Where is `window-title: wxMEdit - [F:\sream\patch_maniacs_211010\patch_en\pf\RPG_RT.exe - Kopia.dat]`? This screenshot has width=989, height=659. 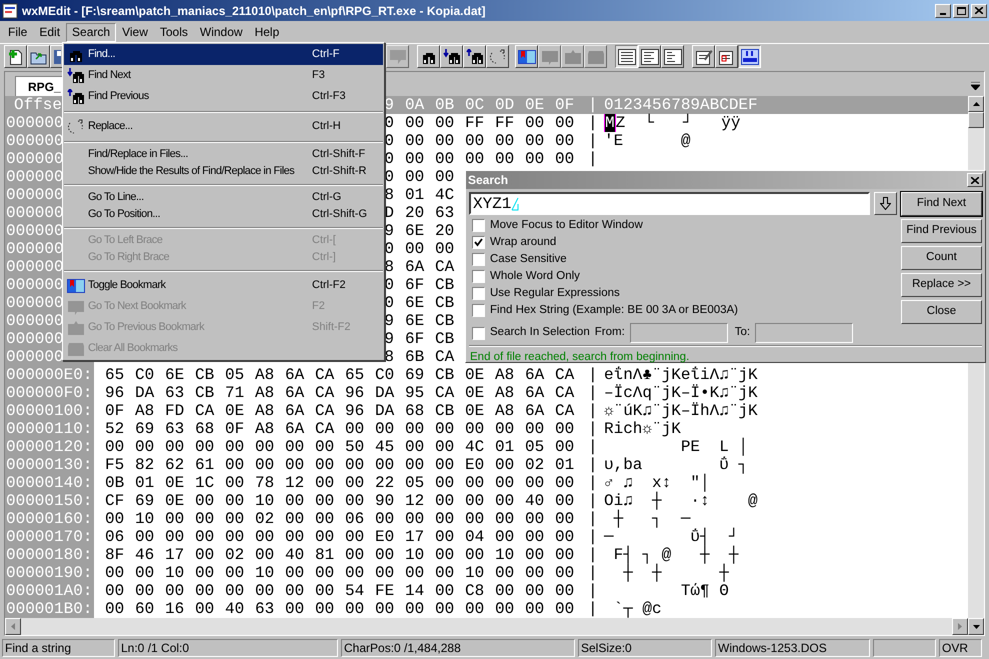 window-title: wxMEdit - [F:\sream\patch_maniacs_211010\patch_en\pf\RPG_RT.exe - Kopia.dat] is located at coordinates (254, 11).